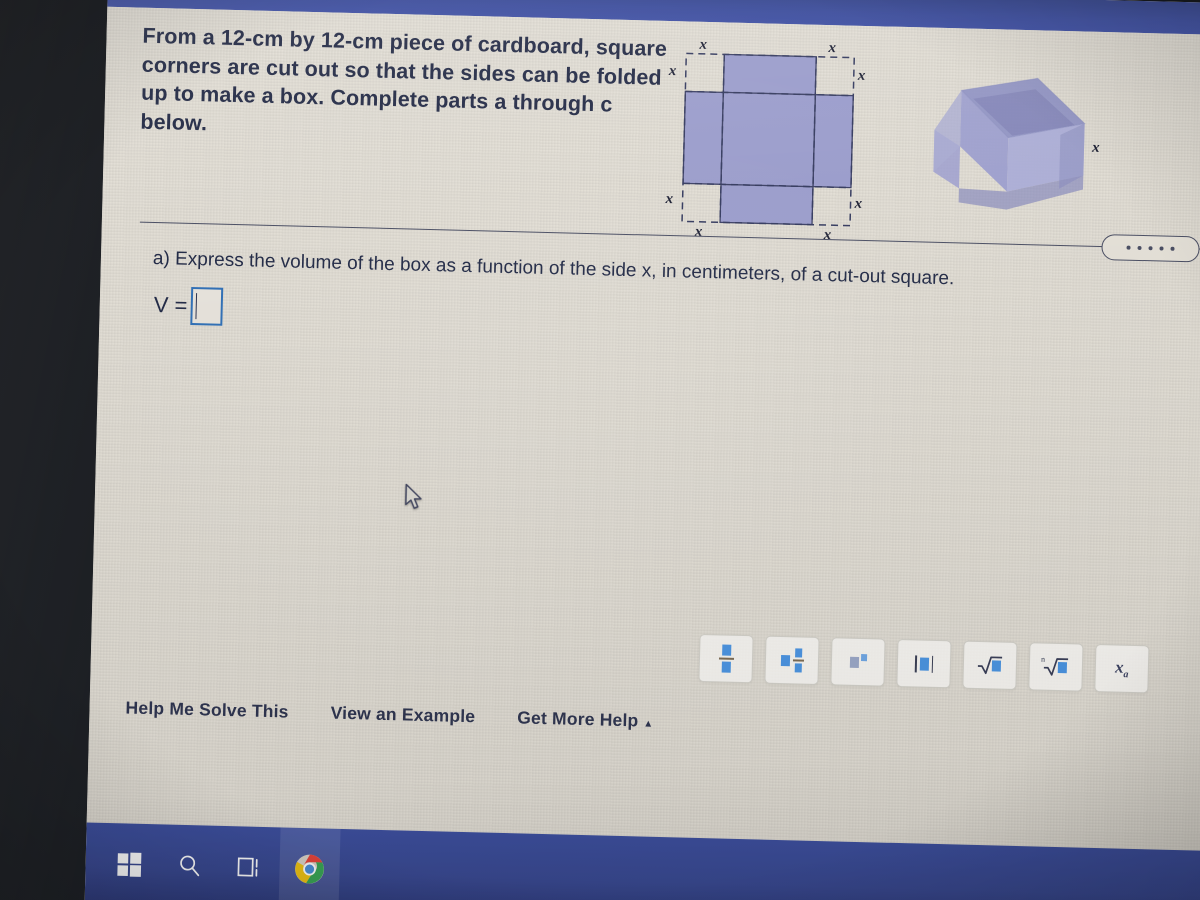 This screenshot has height=900, width=1200. I want to click on exponent-icon, so click(858, 660).